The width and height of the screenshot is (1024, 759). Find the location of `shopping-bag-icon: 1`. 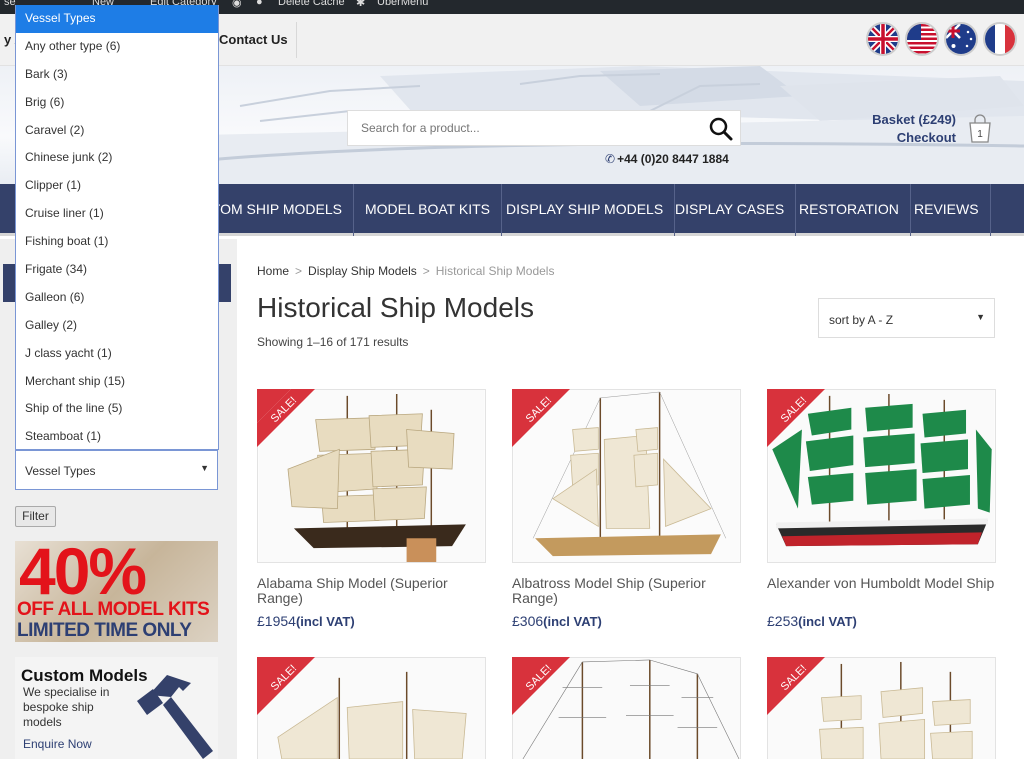

shopping-bag-icon: 1 is located at coordinates (980, 129).